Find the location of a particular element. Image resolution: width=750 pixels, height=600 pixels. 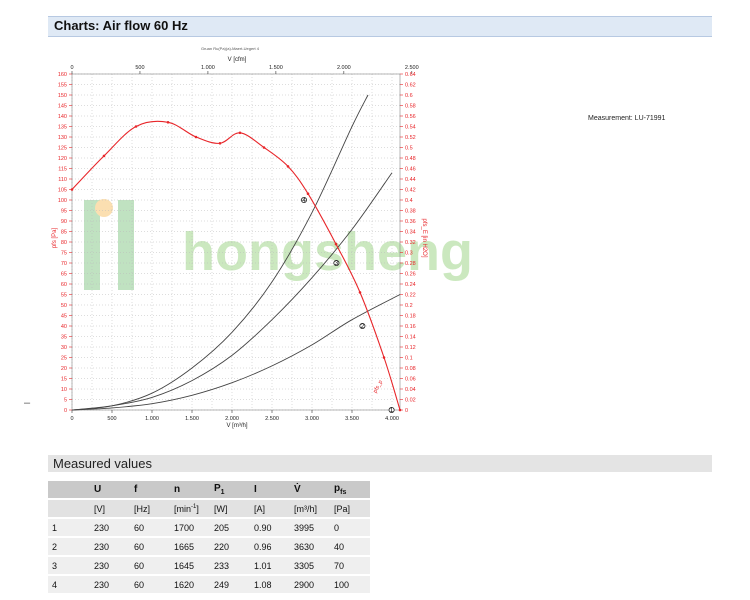

x-tick-label: 3.000 is located at coordinates (312, 419).